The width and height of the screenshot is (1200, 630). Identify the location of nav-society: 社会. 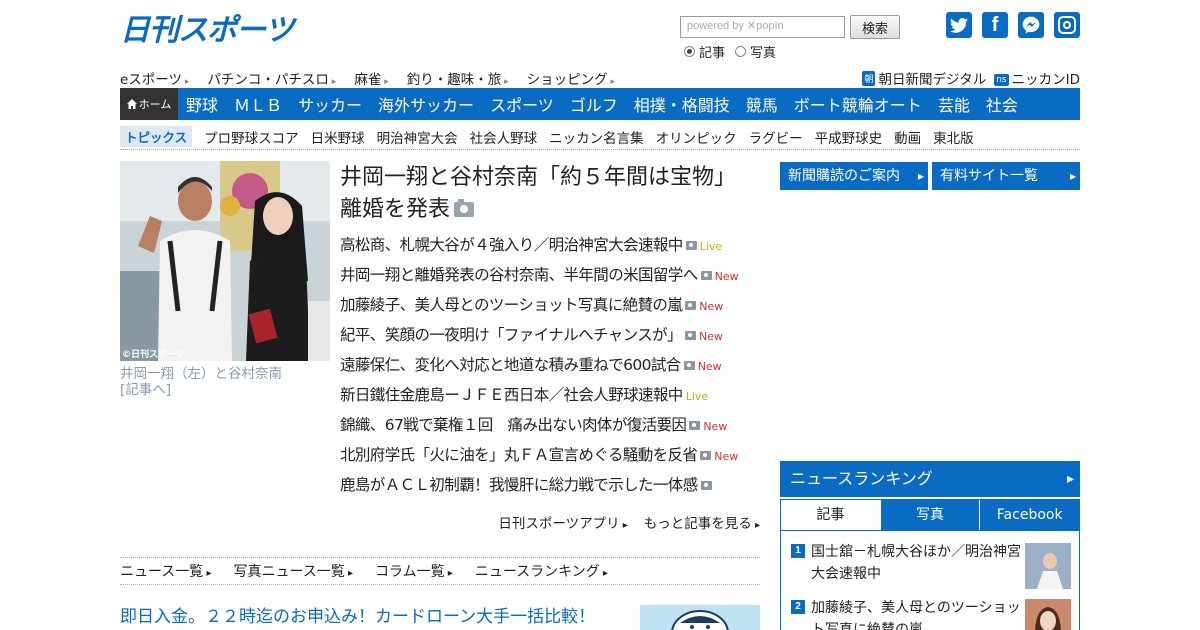
(1002, 104).